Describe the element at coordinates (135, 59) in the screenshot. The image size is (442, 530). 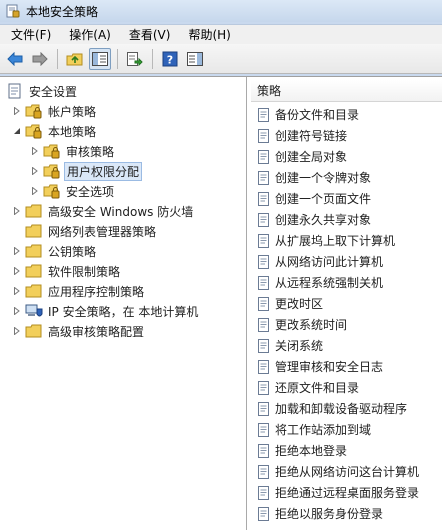
I see `export-list-button` at that location.